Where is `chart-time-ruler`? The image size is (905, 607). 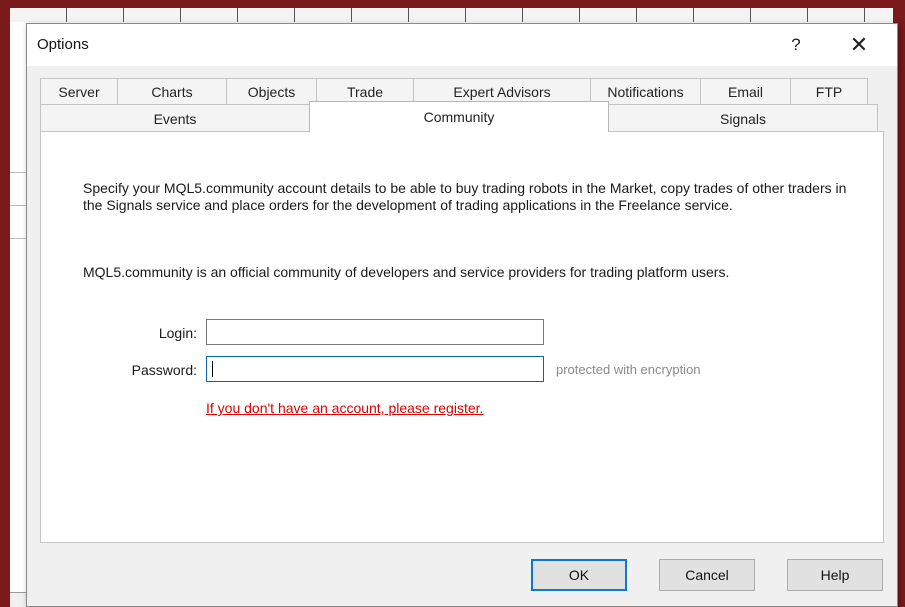
chart-time-ruler is located at coordinates (451, 15).